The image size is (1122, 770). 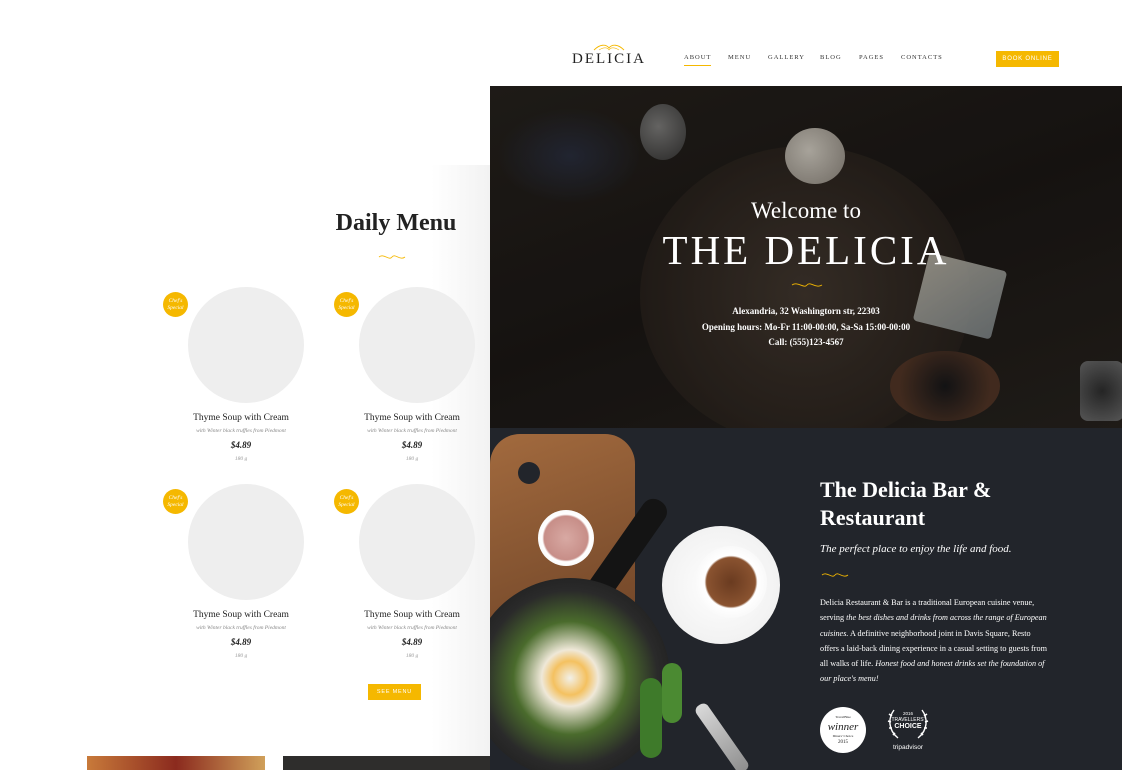 I want to click on salt-bowl-image, so click(x=566, y=538).